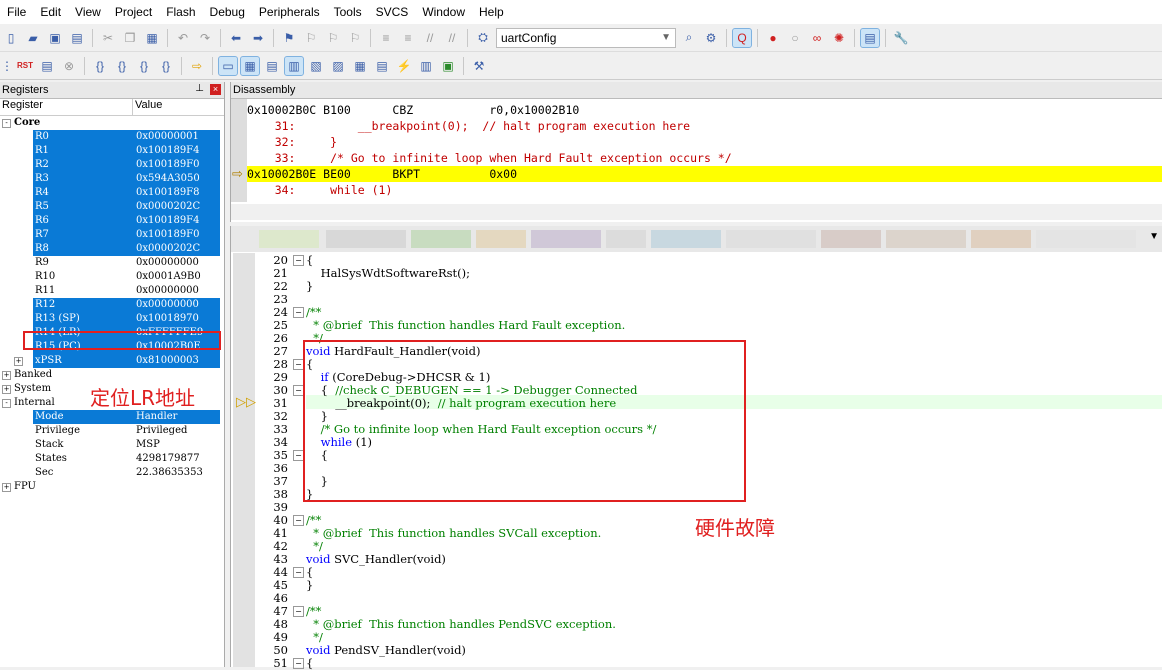  What do you see at coordinates (292, 142) in the screenshot?
I see `disassembly-line: 32: }` at bounding box center [292, 142].